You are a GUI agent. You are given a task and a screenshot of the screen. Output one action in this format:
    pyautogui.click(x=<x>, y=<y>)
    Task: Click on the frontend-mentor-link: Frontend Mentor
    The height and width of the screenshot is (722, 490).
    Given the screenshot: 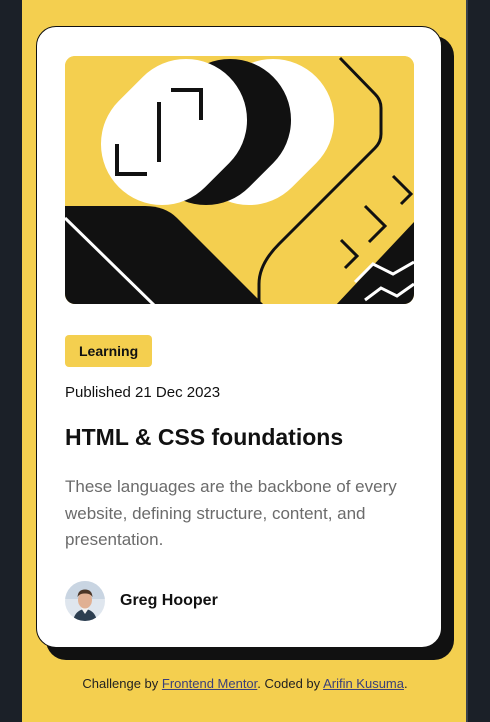 What is the action you would take?
    pyautogui.click(x=209, y=683)
    